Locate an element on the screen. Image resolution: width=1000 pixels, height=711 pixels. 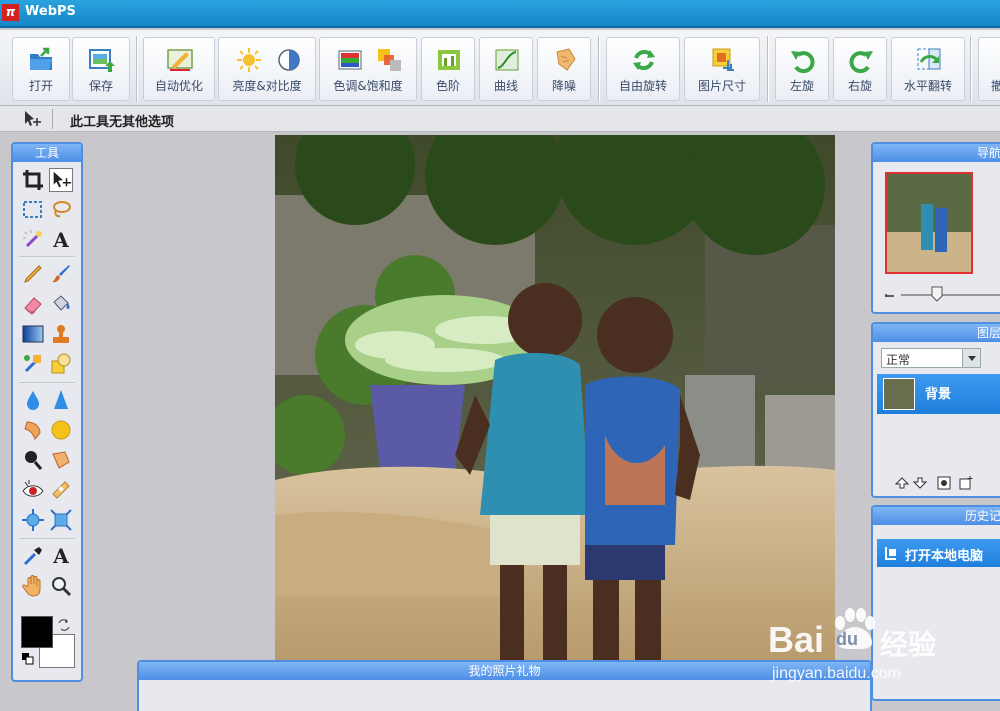
blur-tool-icon is located at coordinates (33, 400).